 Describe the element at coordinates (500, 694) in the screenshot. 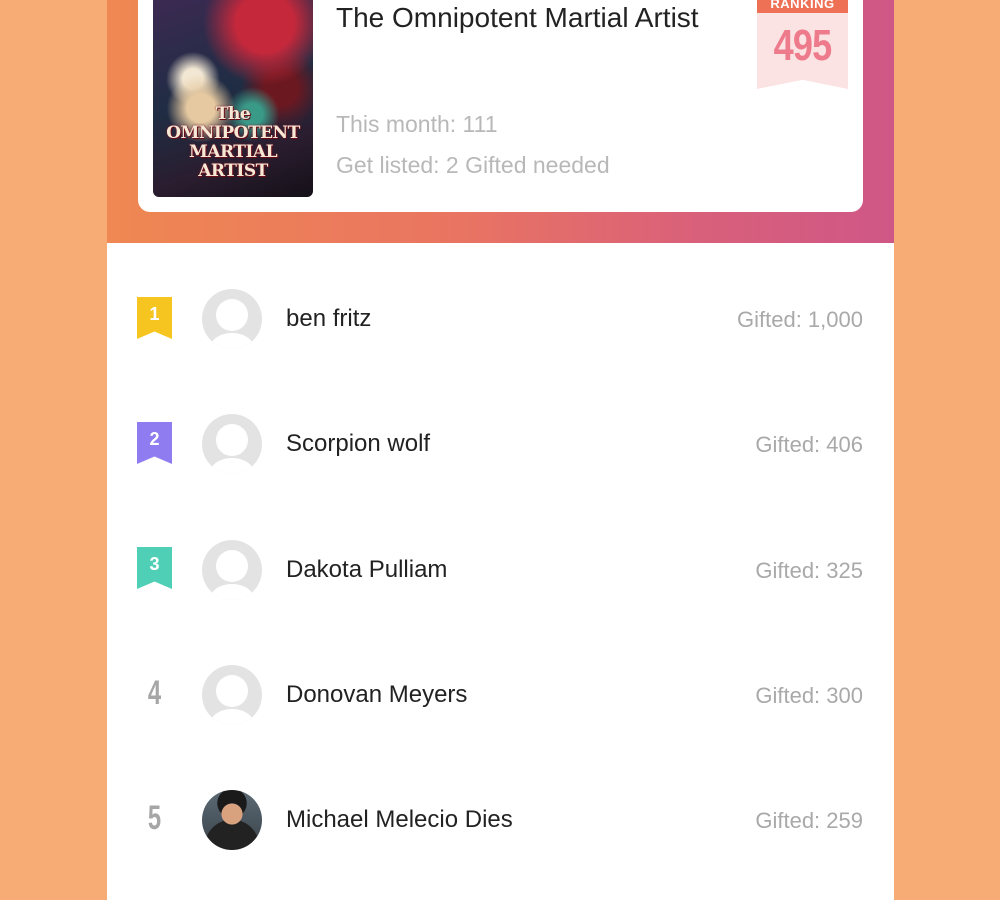

I see `leaderboard-row: 4 Donovan Meyers Gifted: 300` at that location.